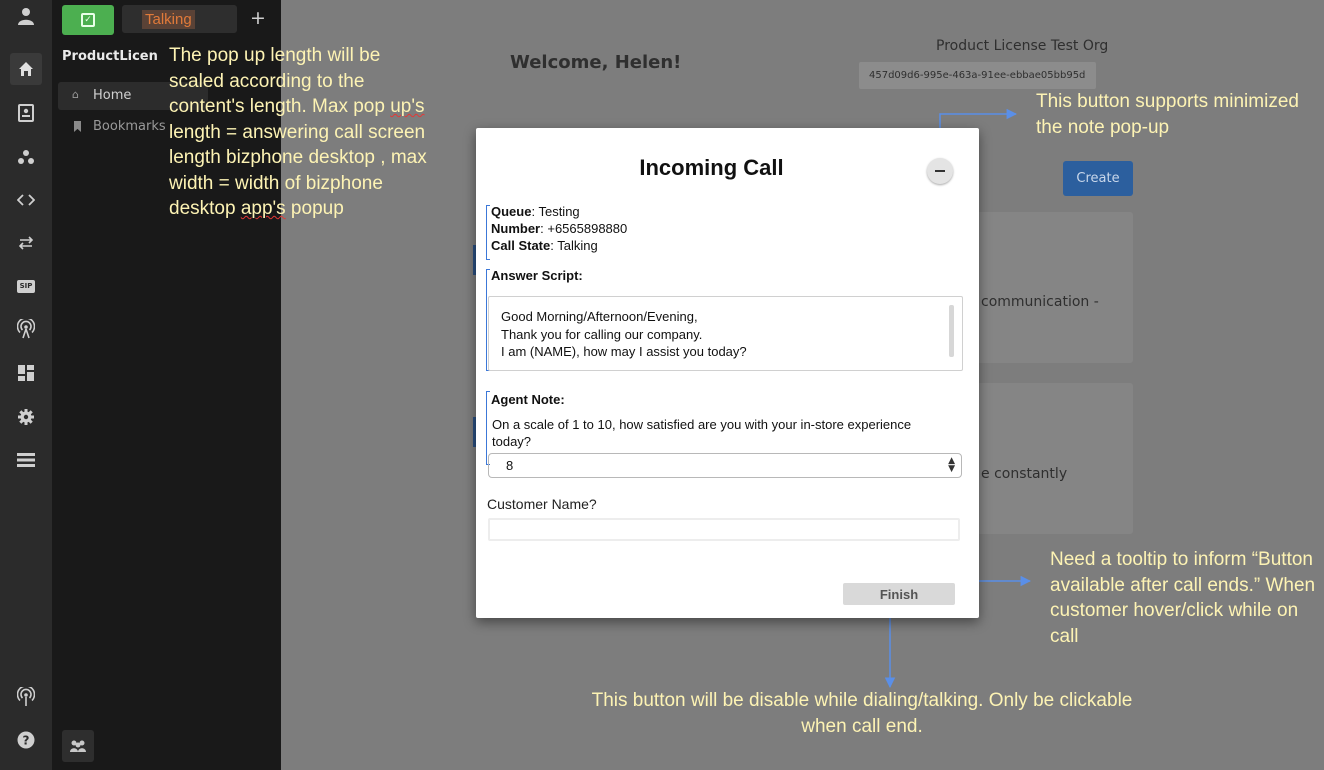  I want to click on popup-length-word: app's, so click(263, 208).